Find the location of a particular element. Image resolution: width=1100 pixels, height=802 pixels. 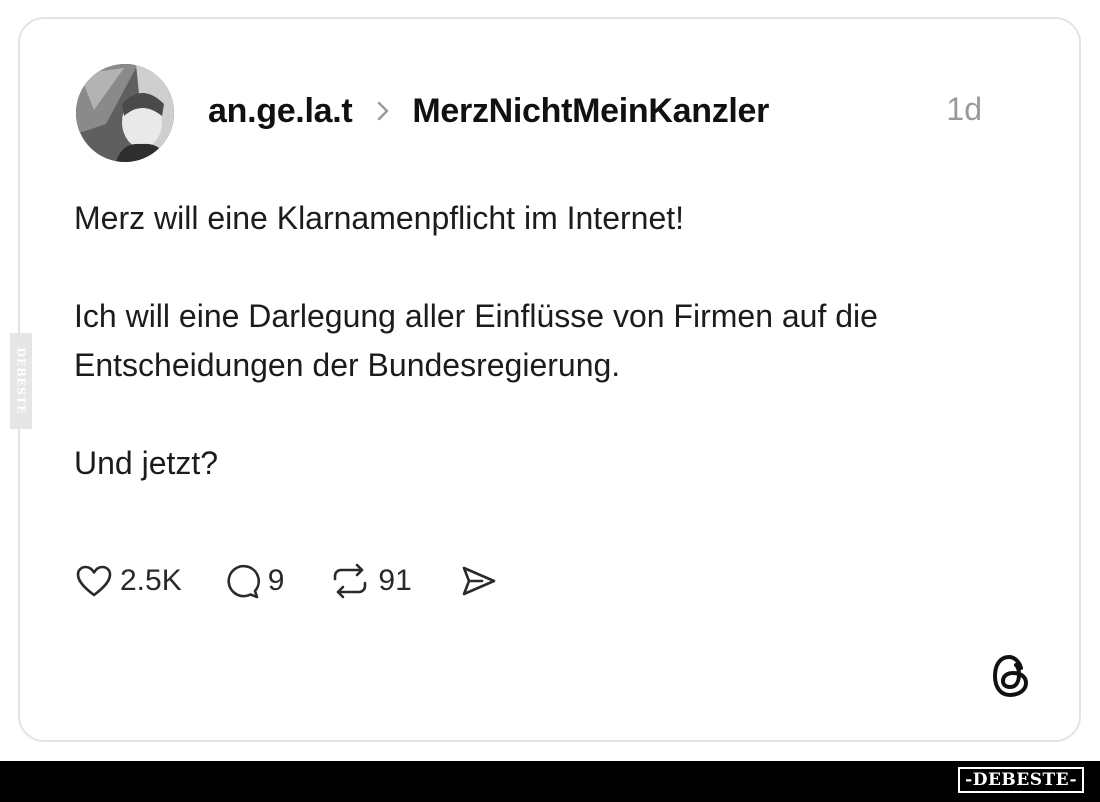

share-button is located at coordinates (478, 581).